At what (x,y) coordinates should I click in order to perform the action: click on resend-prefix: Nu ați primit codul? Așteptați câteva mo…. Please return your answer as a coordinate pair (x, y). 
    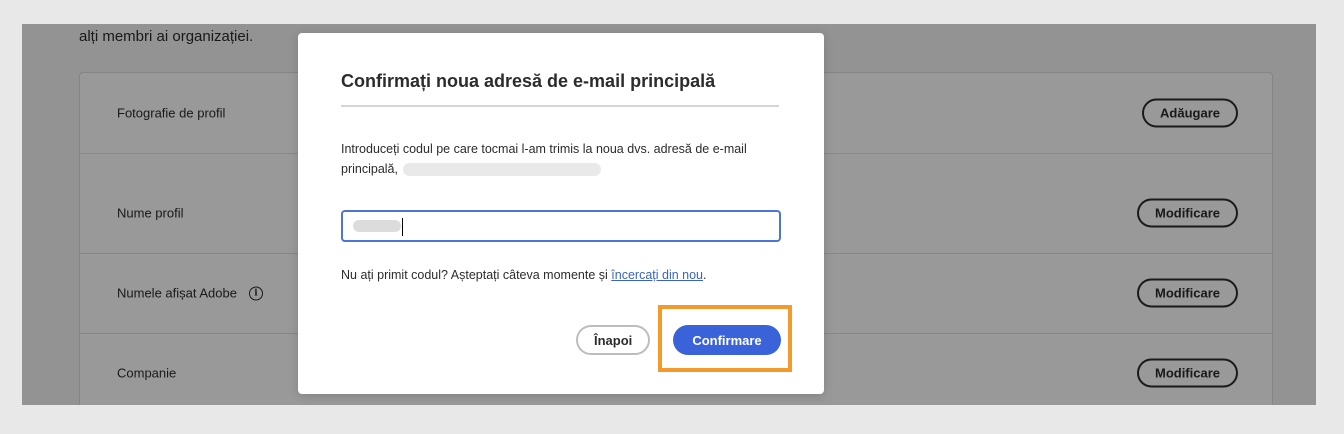
    Looking at the image, I should click on (474, 275).